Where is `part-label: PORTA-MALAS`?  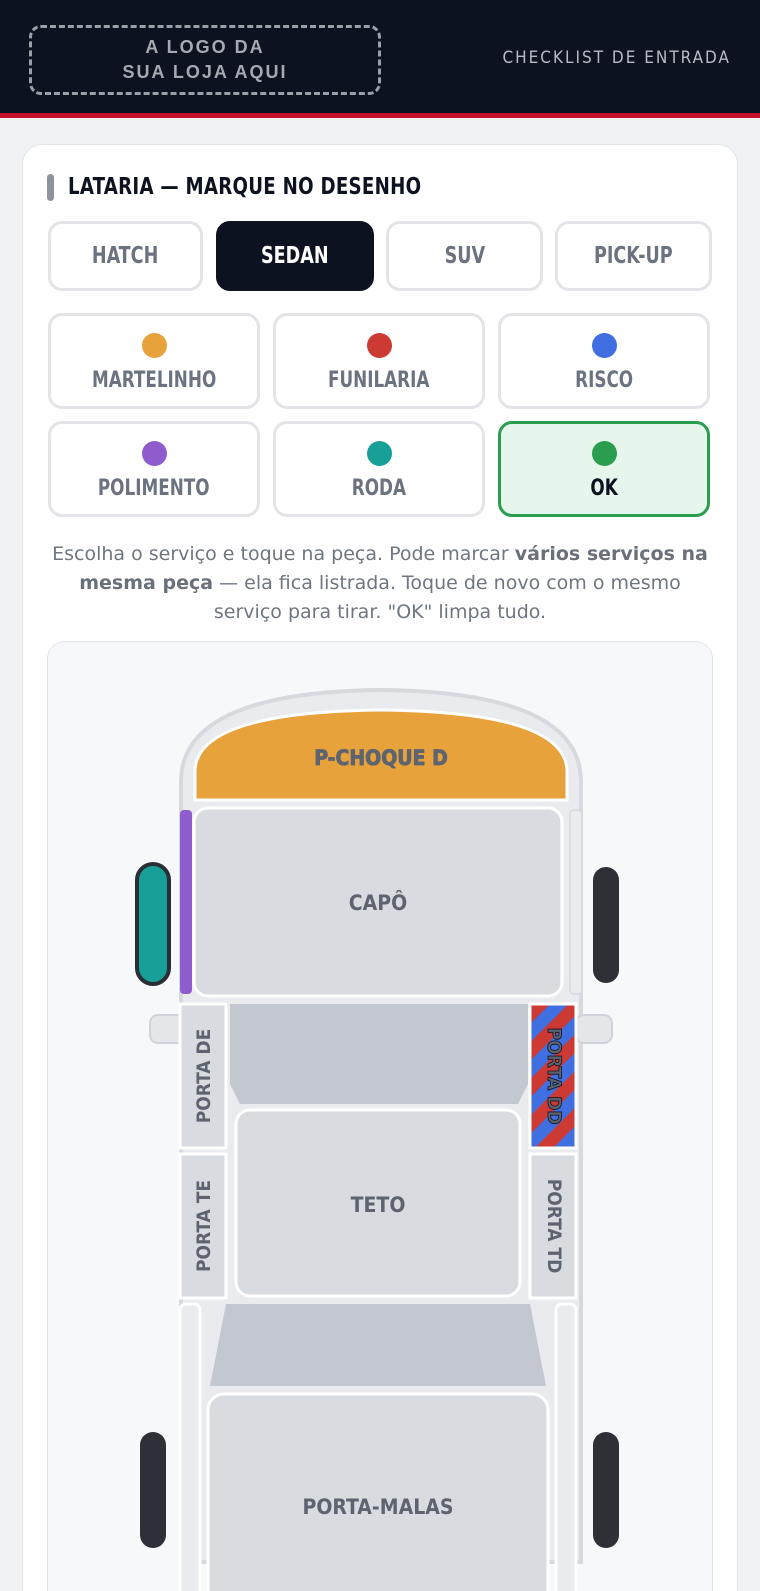 part-label: PORTA-MALAS is located at coordinates (378, 1507).